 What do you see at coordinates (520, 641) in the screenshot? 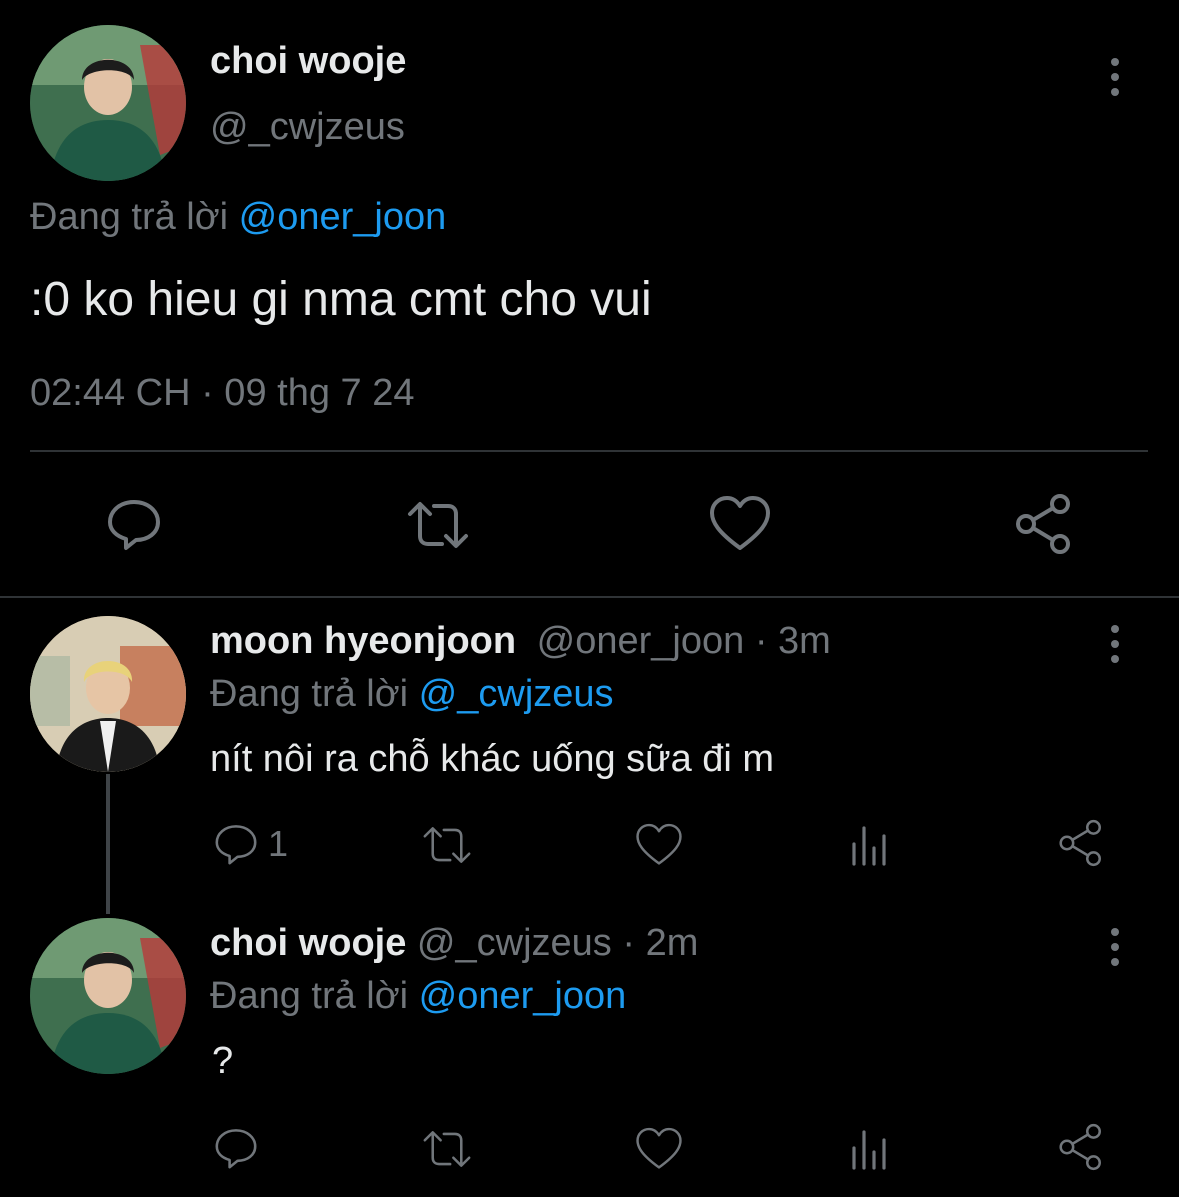
I see `reply-header: moon hyeonjoon @oner_joon · 3m` at bounding box center [520, 641].